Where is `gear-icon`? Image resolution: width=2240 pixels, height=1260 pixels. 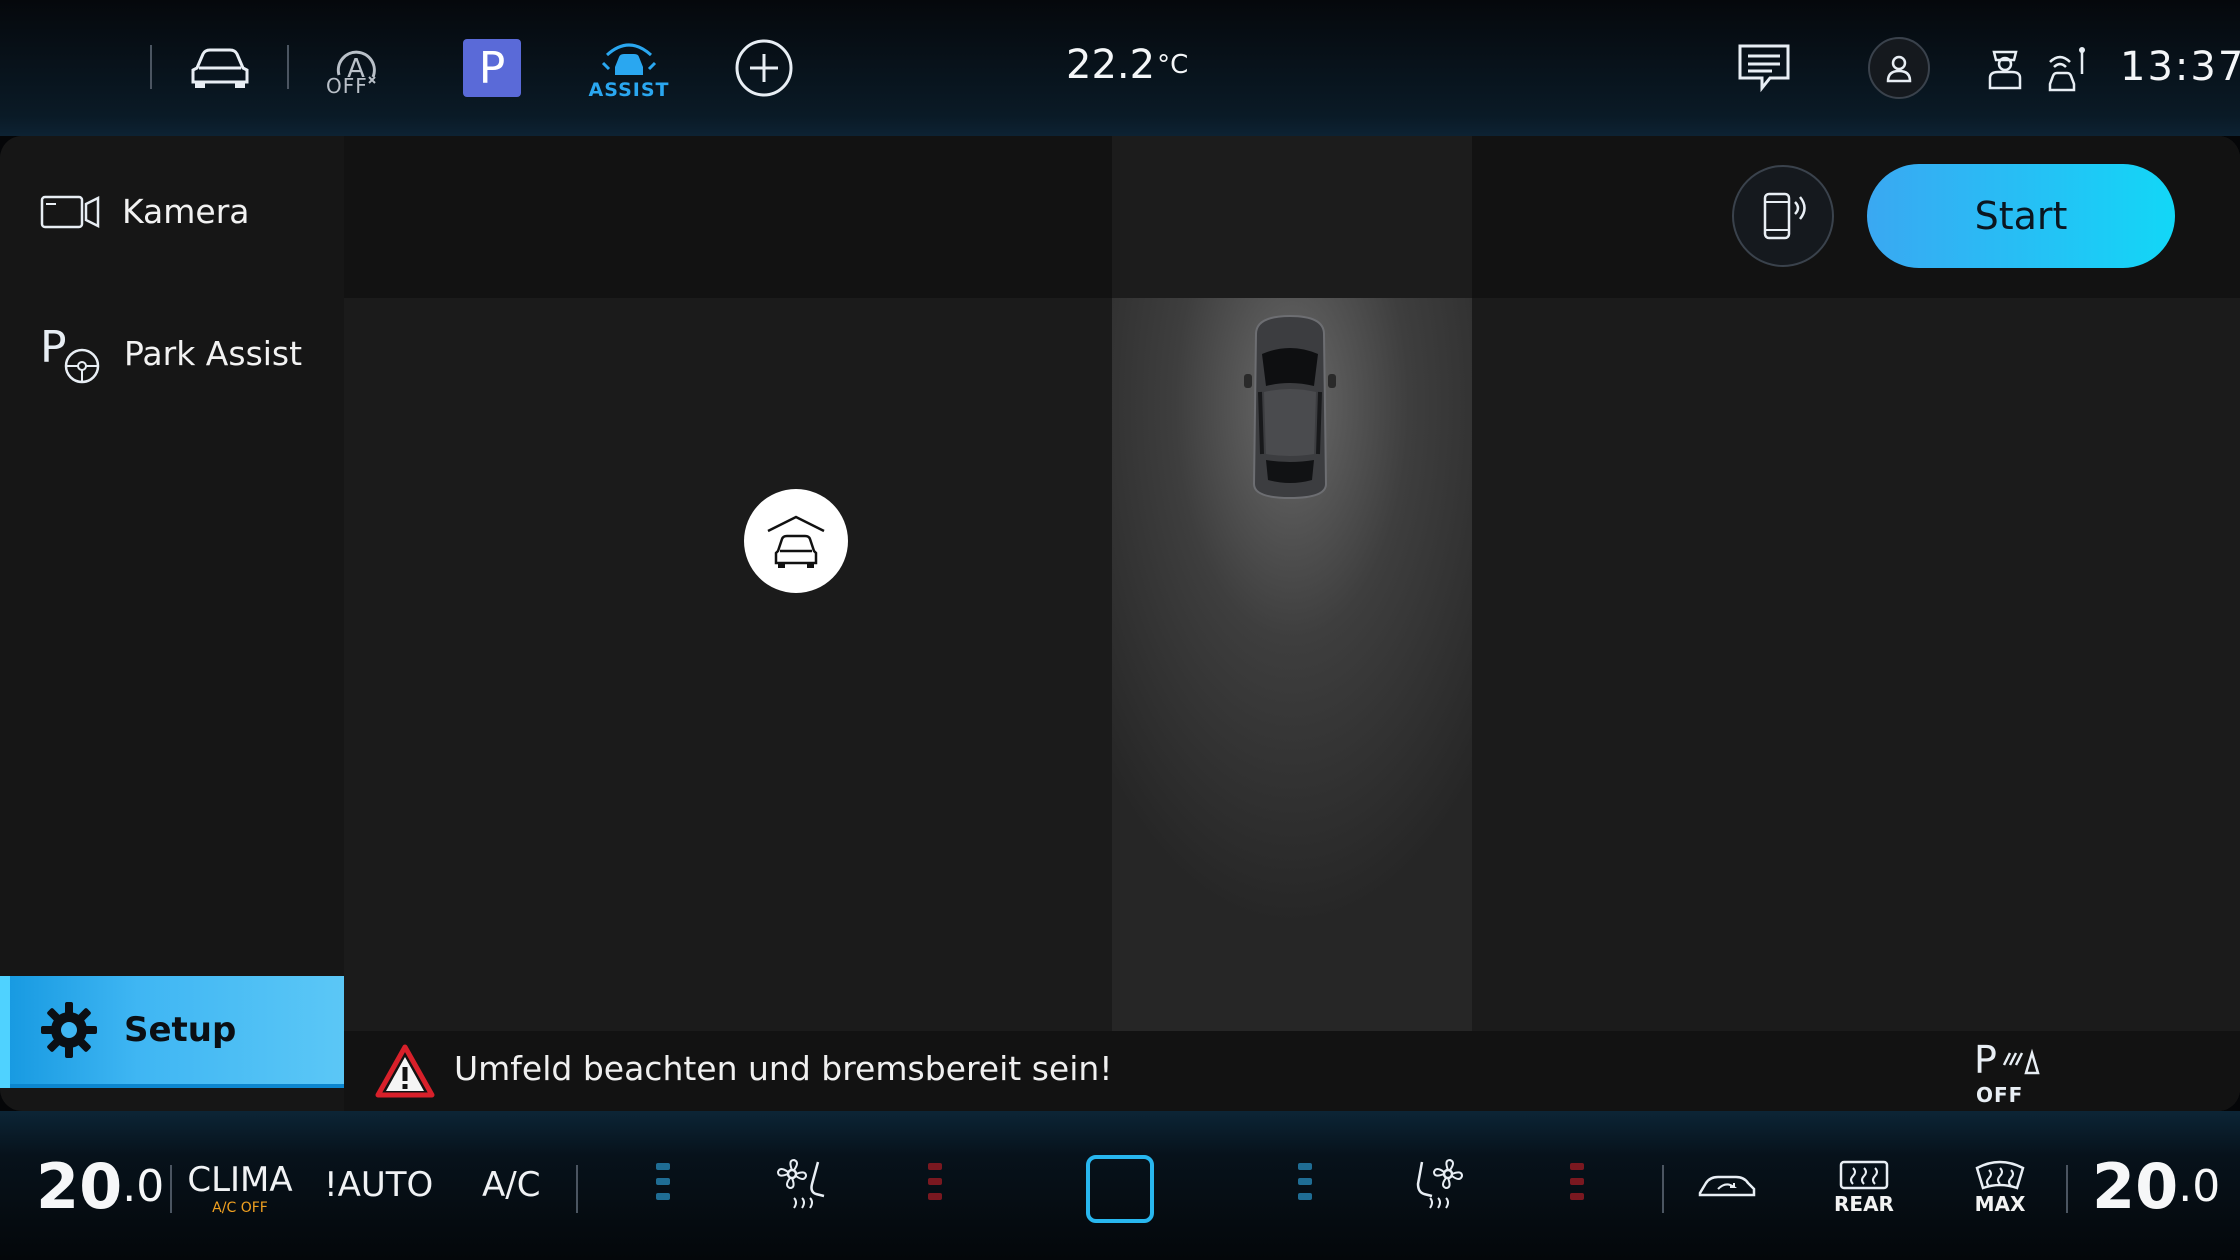 gear-icon is located at coordinates (69, 1030).